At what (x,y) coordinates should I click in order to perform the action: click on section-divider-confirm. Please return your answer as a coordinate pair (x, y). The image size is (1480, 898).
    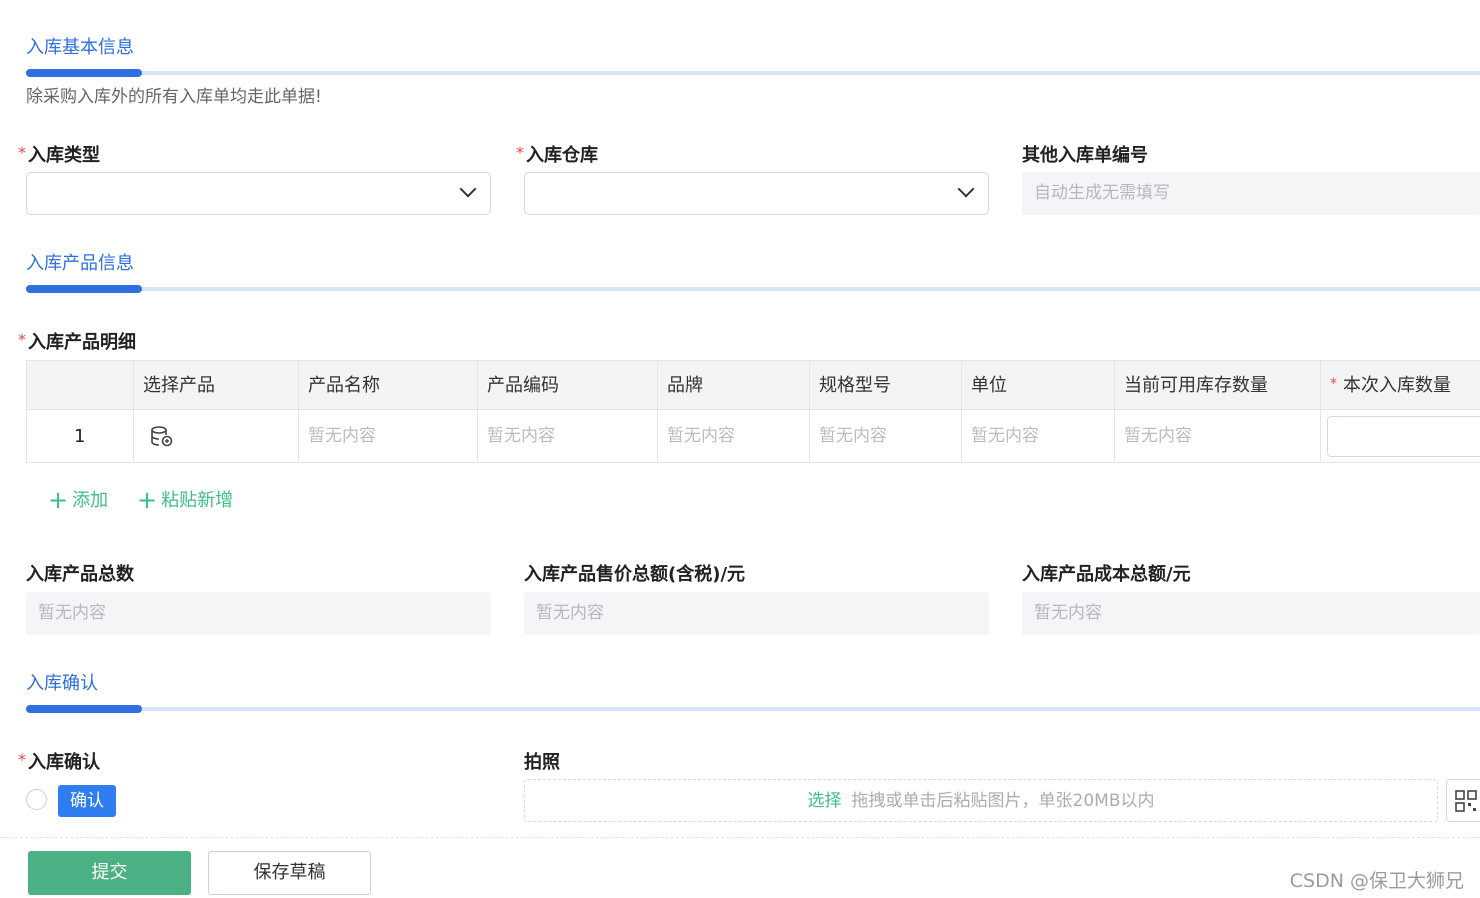
    Looking at the image, I should click on (753, 709).